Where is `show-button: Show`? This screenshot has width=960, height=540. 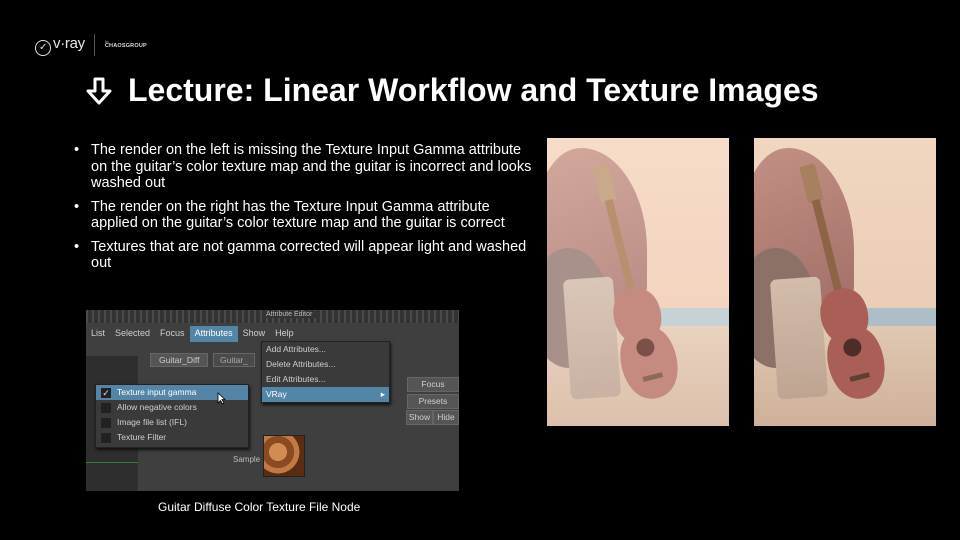
show-button: Show is located at coordinates (419, 417).